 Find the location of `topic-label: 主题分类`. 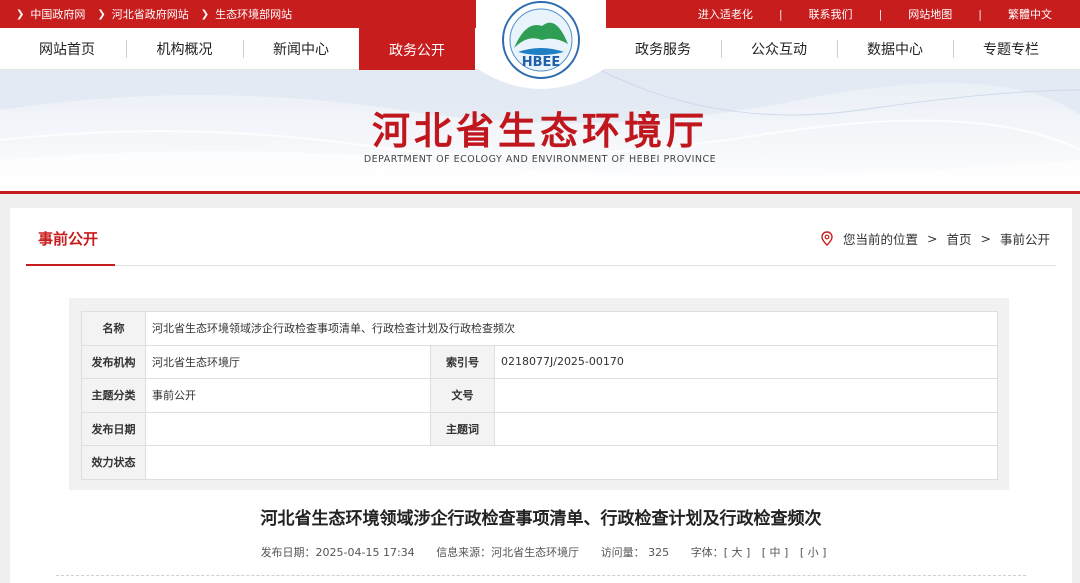

topic-label: 主题分类 is located at coordinates (113, 395).